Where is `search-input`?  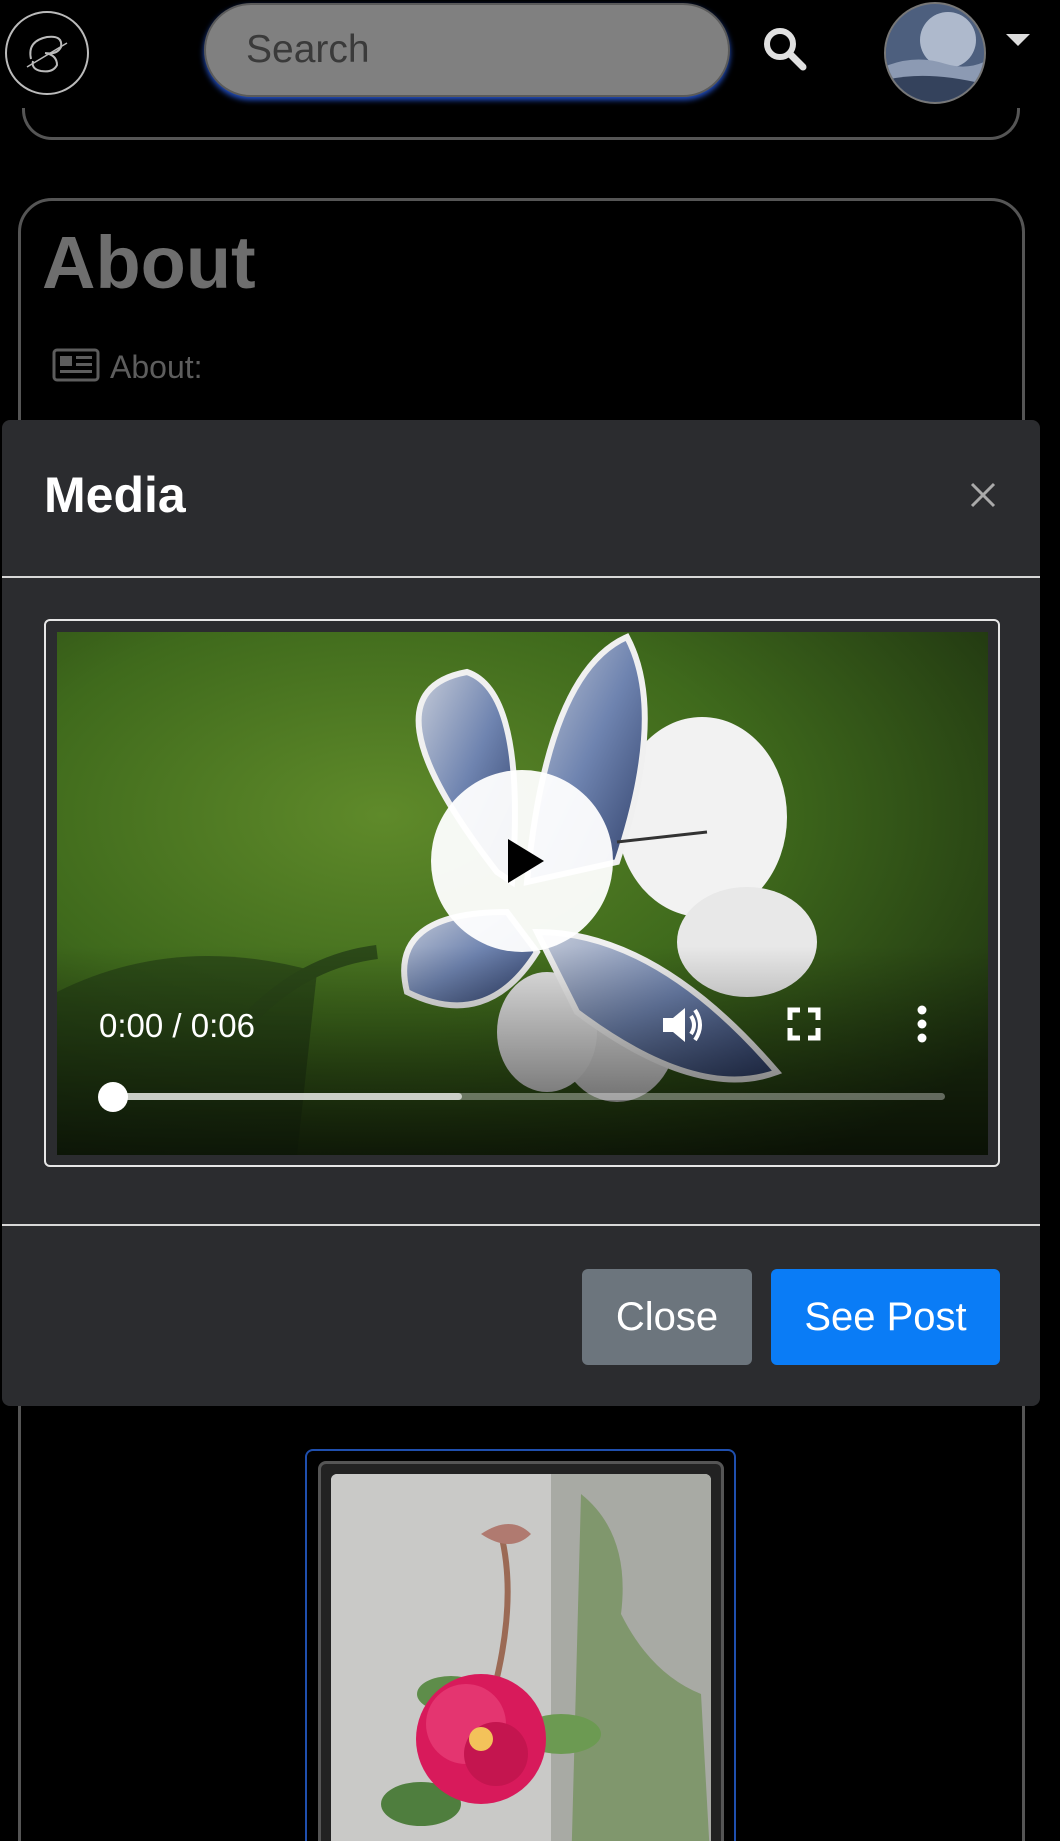
search-input is located at coordinates (467, 50).